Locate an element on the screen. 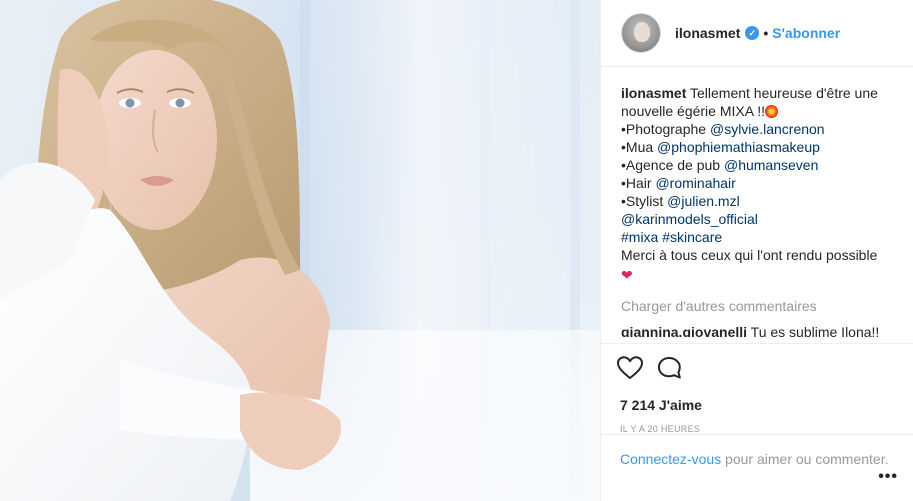 Image resolution: width=913 pixels, height=501 pixels. hashtag-skincare: #skincare is located at coordinates (692, 237).